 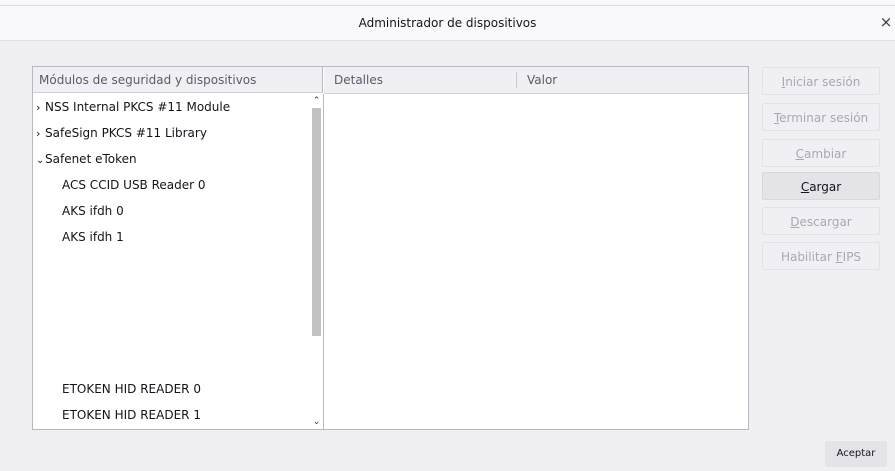 What do you see at coordinates (93, 237) in the screenshot?
I see `tree-item-aks-ifdh-1: AKS ifdh 1` at bounding box center [93, 237].